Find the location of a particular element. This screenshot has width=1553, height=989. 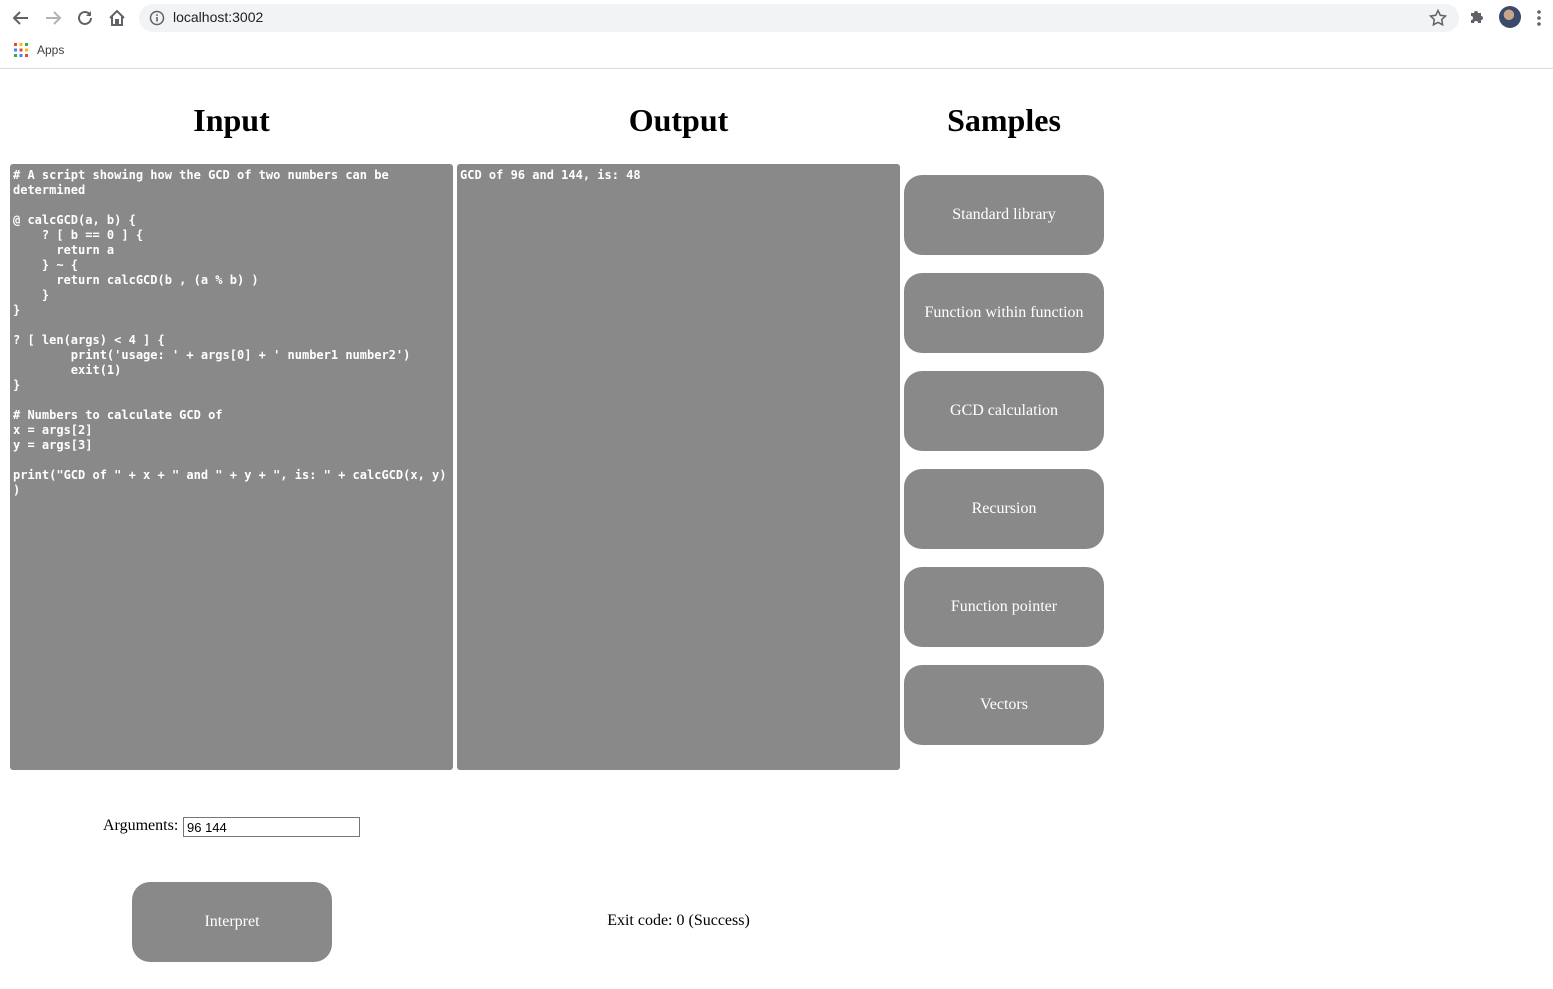

sample-button-standard-library: Standard library is located at coordinates (1004, 215).